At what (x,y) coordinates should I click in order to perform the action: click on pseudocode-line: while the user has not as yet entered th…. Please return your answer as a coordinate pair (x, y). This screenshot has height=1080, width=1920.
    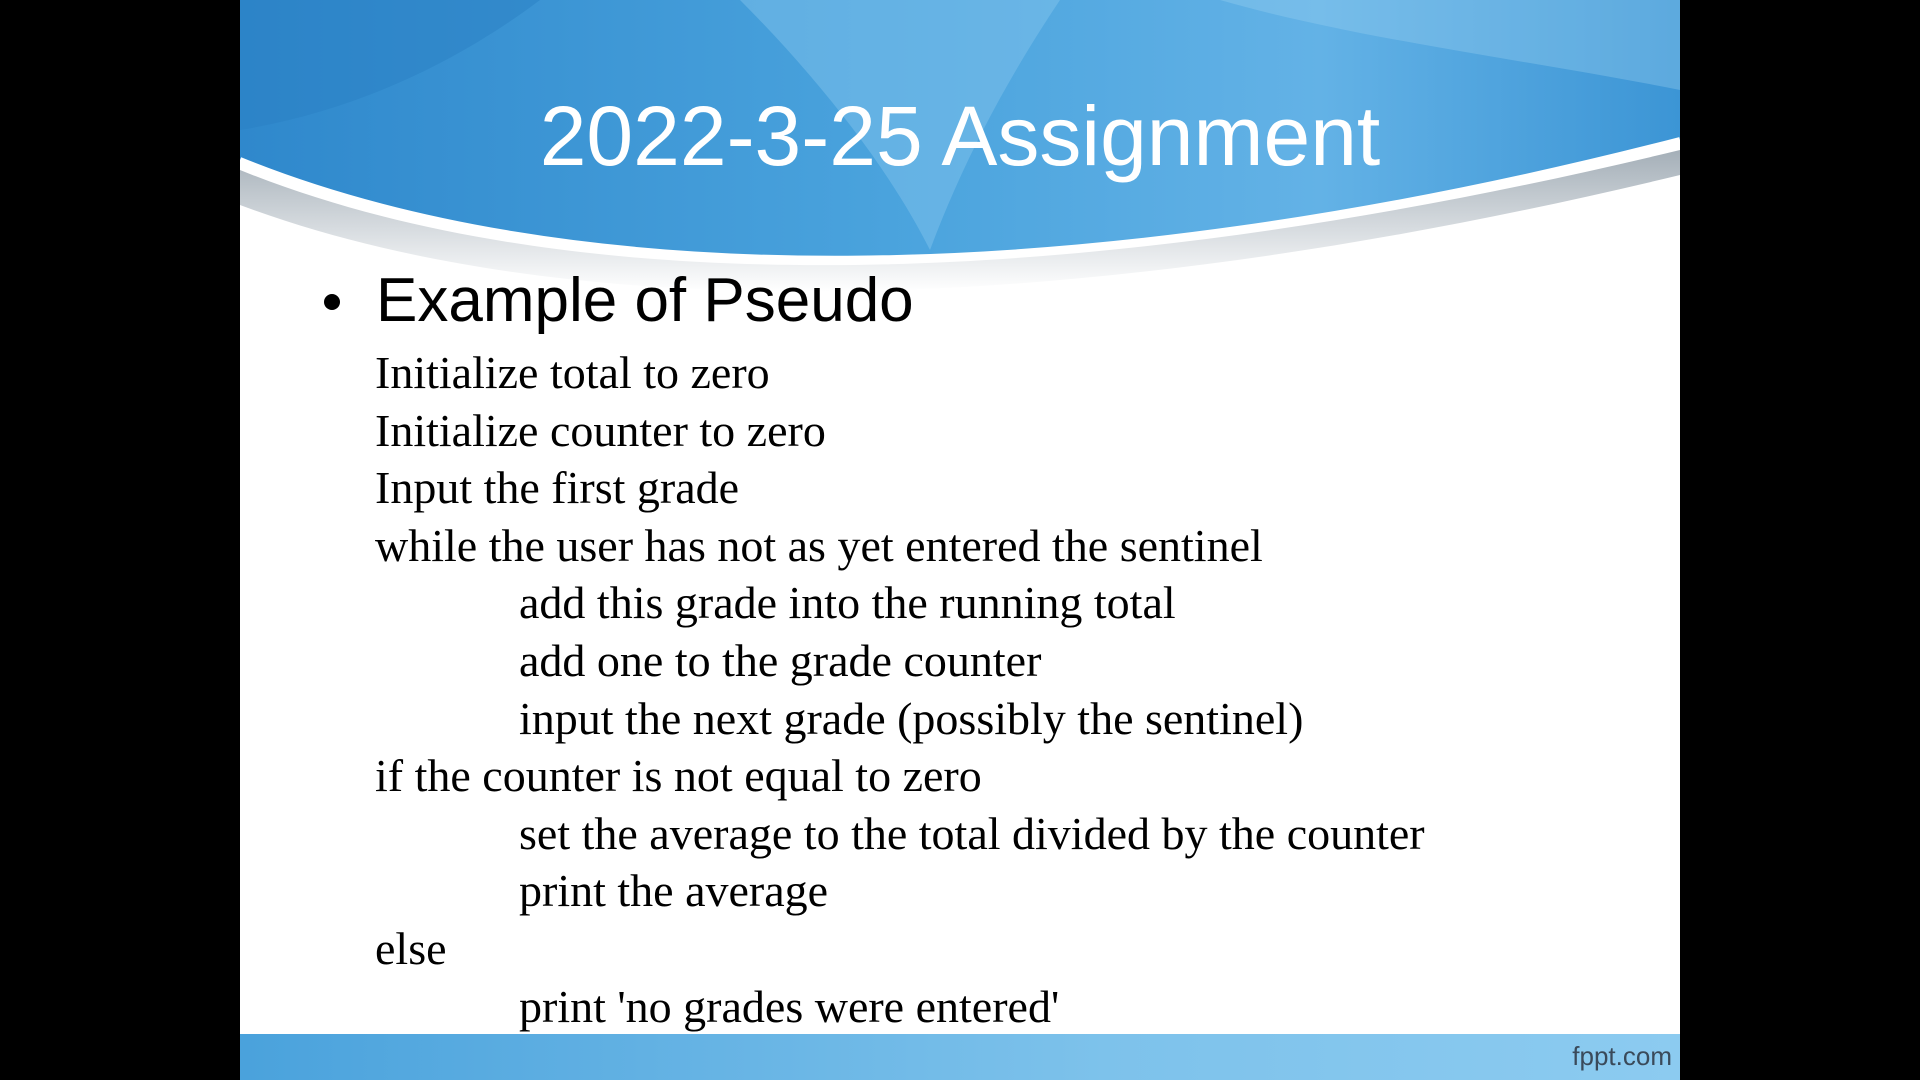
    Looking at the image, I should click on (819, 545).